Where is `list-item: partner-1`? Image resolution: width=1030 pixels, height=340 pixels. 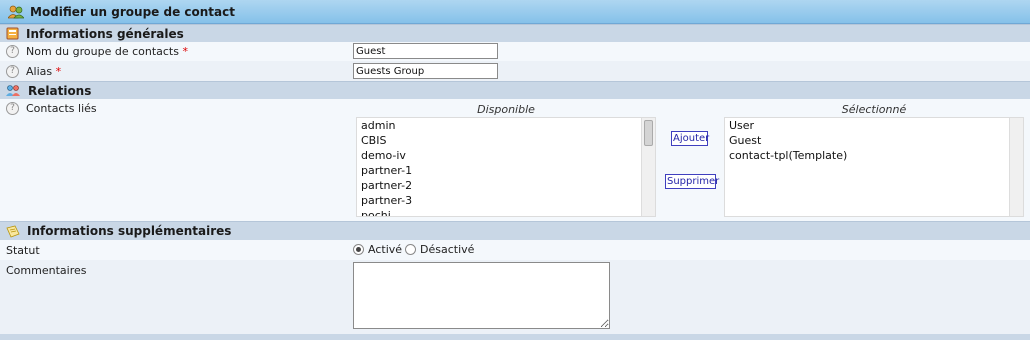
list-item: partner-1 is located at coordinates (506, 170).